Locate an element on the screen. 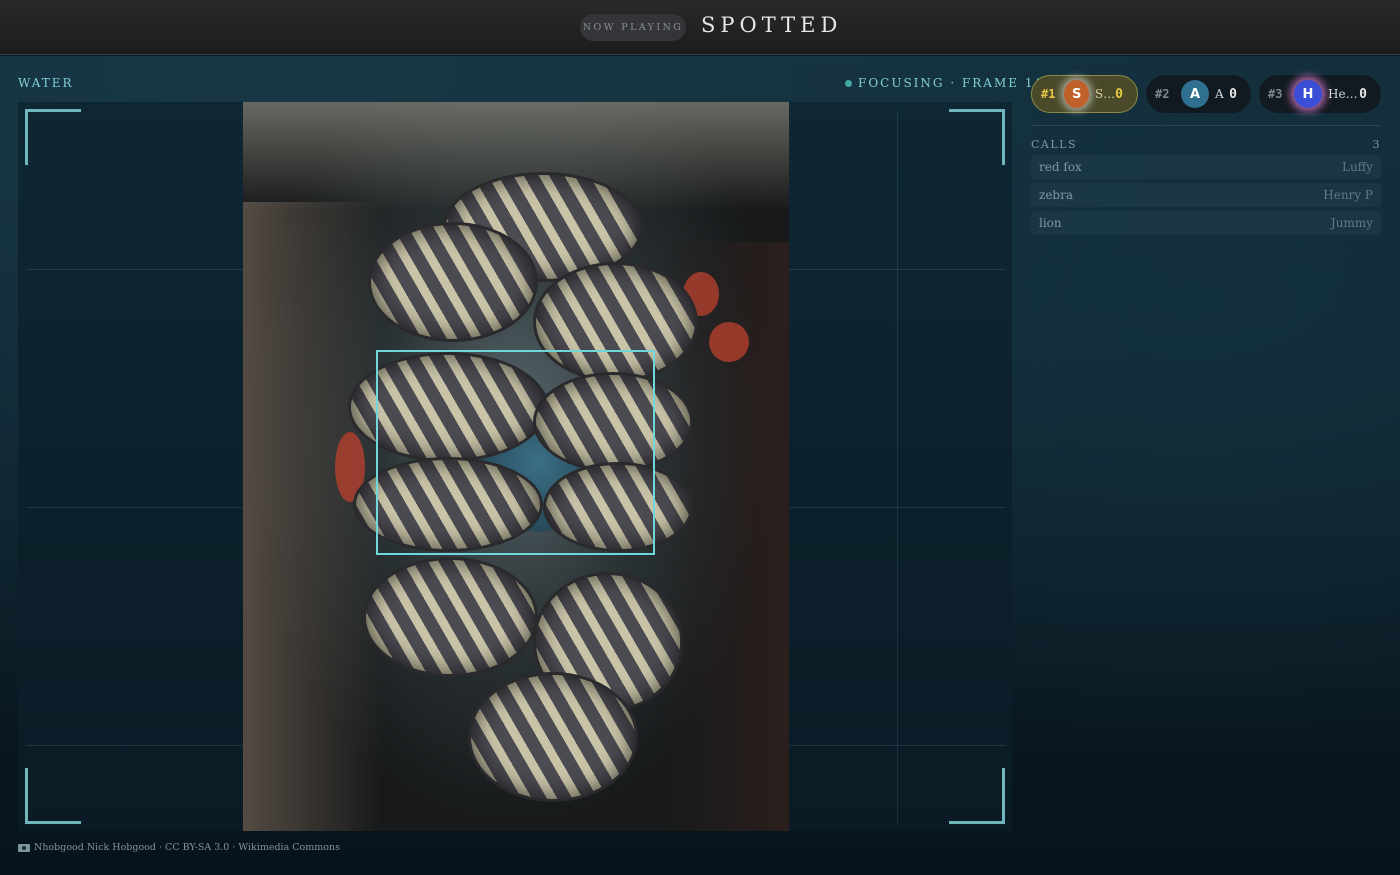 The height and width of the screenshot is (875, 1400). call-player: Henry P is located at coordinates (1348, 195).